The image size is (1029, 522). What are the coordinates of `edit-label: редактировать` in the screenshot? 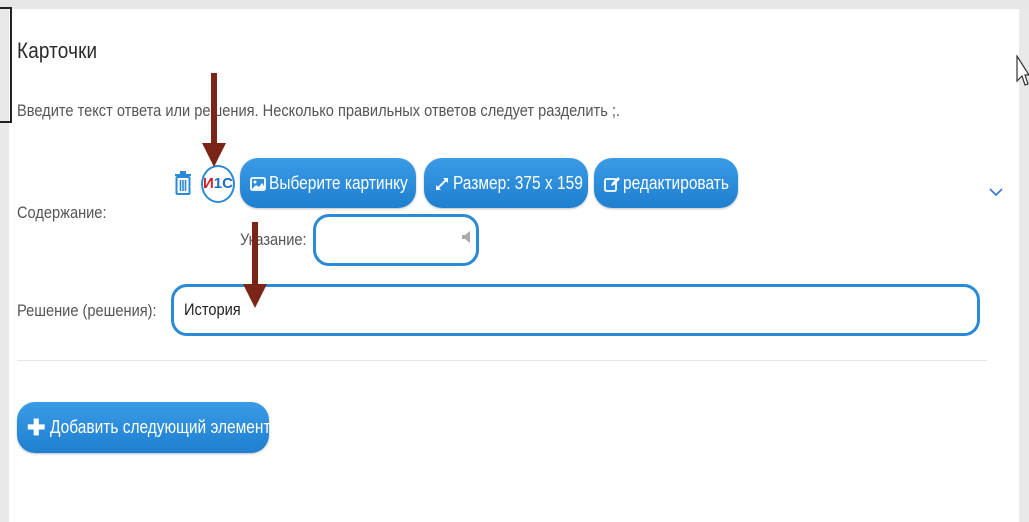 It's located at (676, 183).